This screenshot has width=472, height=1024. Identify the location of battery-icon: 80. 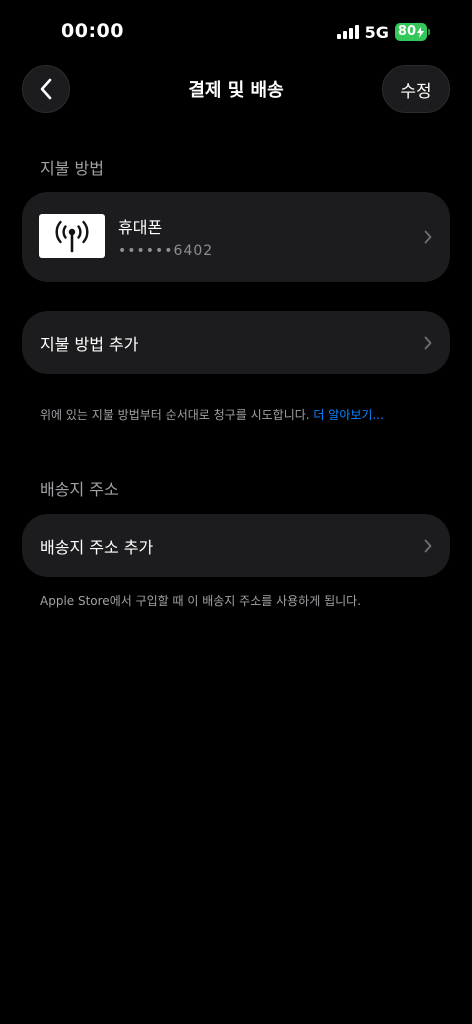
(412, 32).